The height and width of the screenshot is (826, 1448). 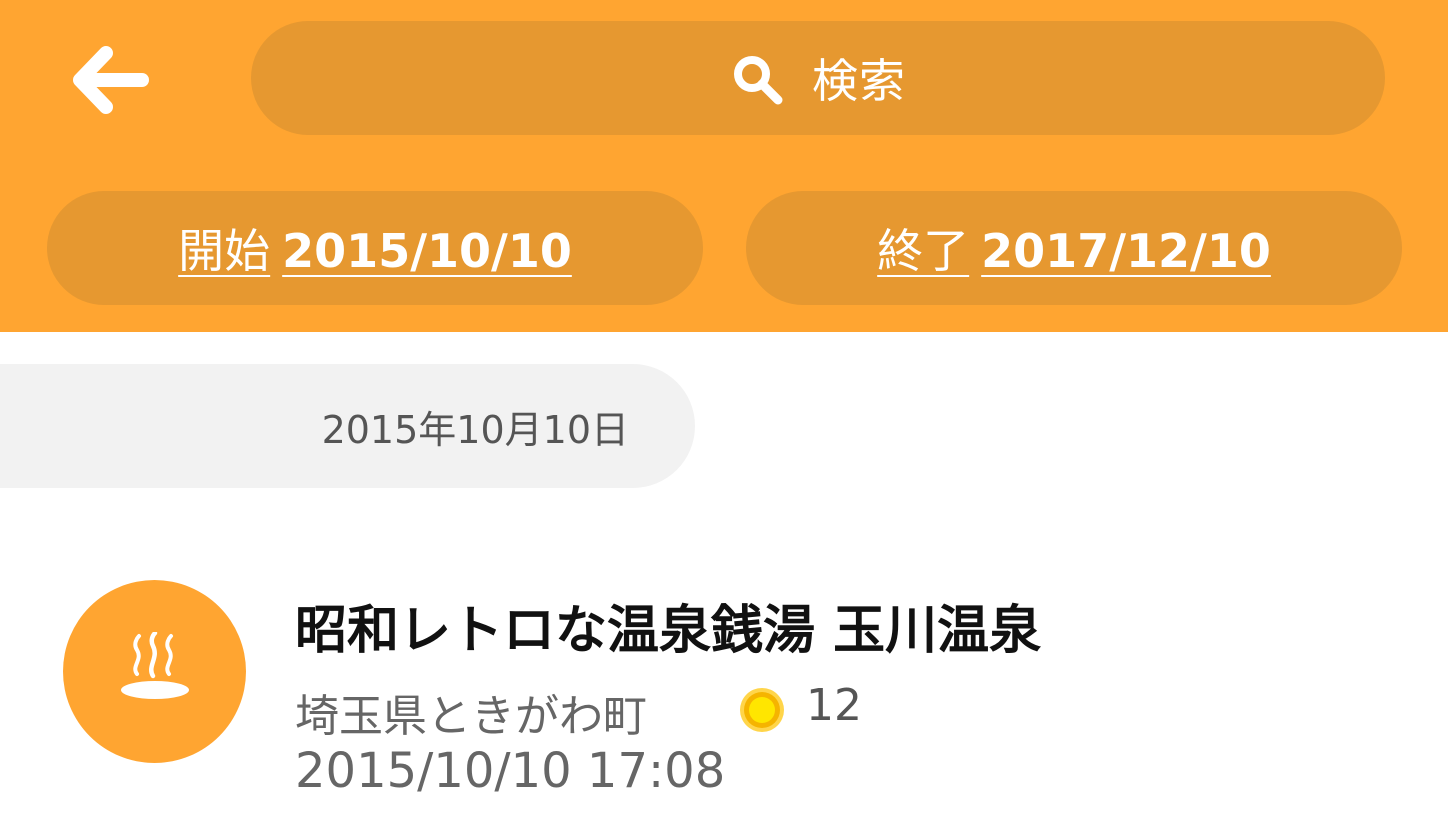 I want to click on end-date-text: 終了 2017/12/10, so click(x=1074, y=248).